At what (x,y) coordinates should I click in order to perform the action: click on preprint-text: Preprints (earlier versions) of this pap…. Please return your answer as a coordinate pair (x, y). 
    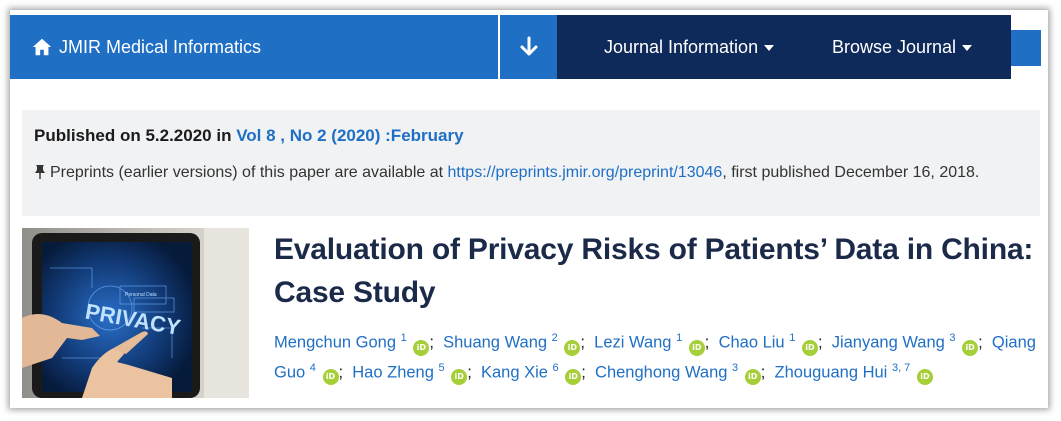
    Looking at the image, I should click on (249, 172).